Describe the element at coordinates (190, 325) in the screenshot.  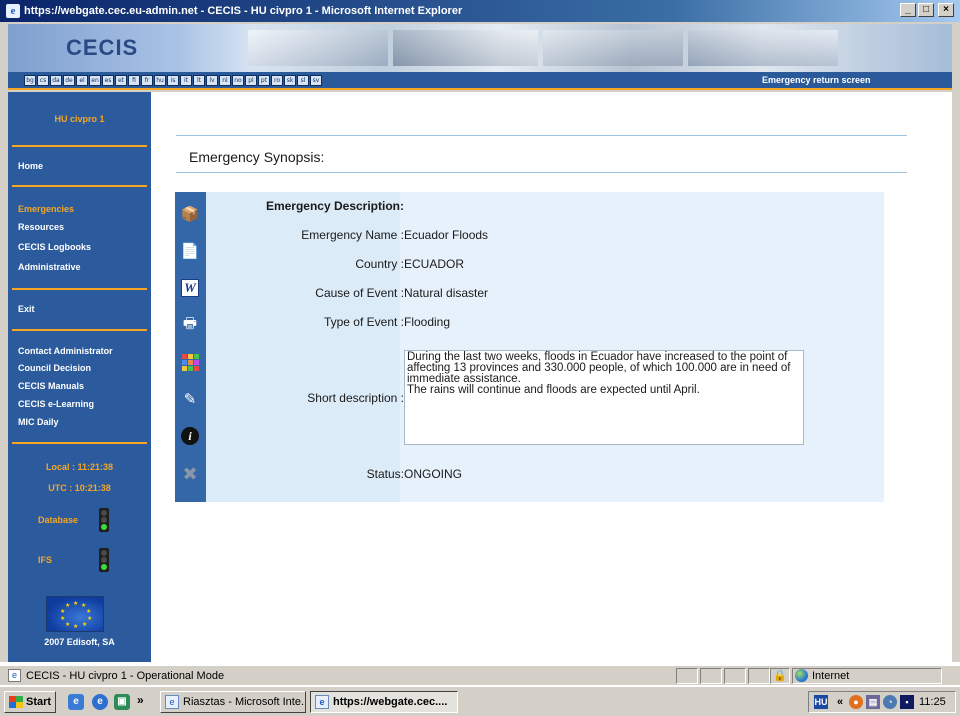
I see `printer-icon: 🖶` at that location.